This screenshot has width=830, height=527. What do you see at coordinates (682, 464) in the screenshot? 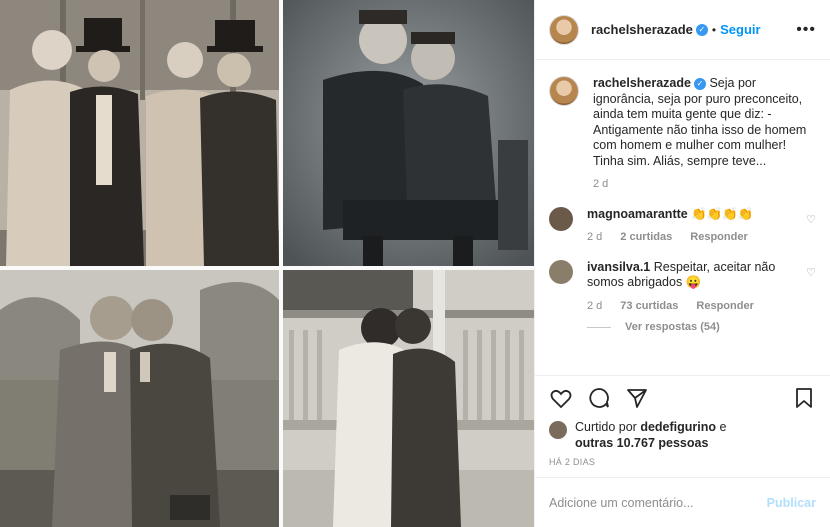
I see `post-date: HÁ 2 DIAS` at bounding box center [682, 464].